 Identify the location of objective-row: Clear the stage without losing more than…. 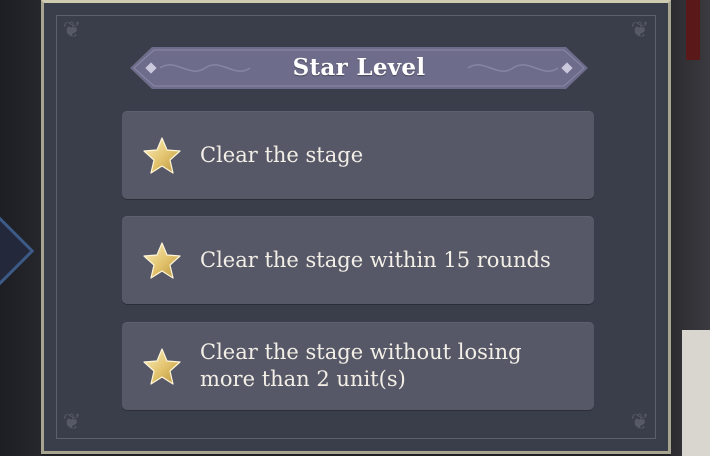
(358, 366).